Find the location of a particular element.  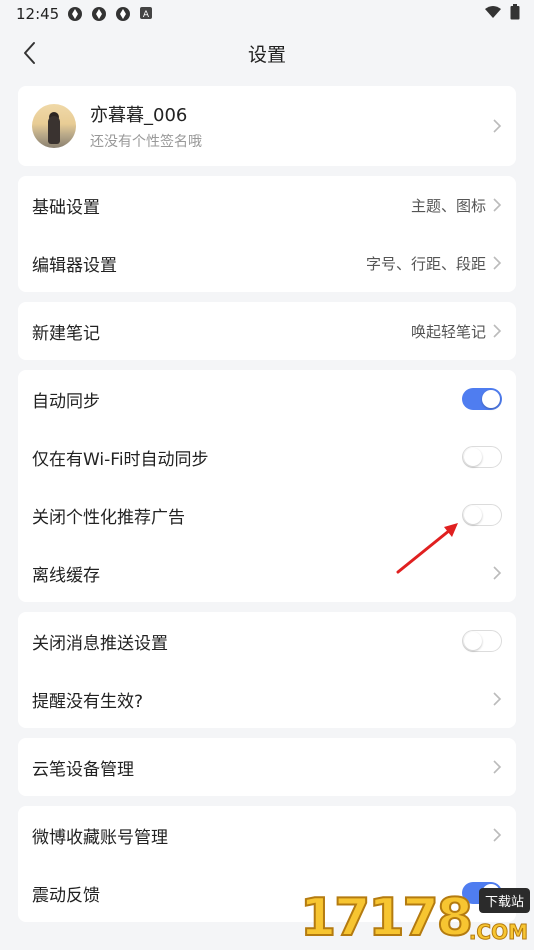

wifi-sync-toggle is located at coordinates (482, 457).